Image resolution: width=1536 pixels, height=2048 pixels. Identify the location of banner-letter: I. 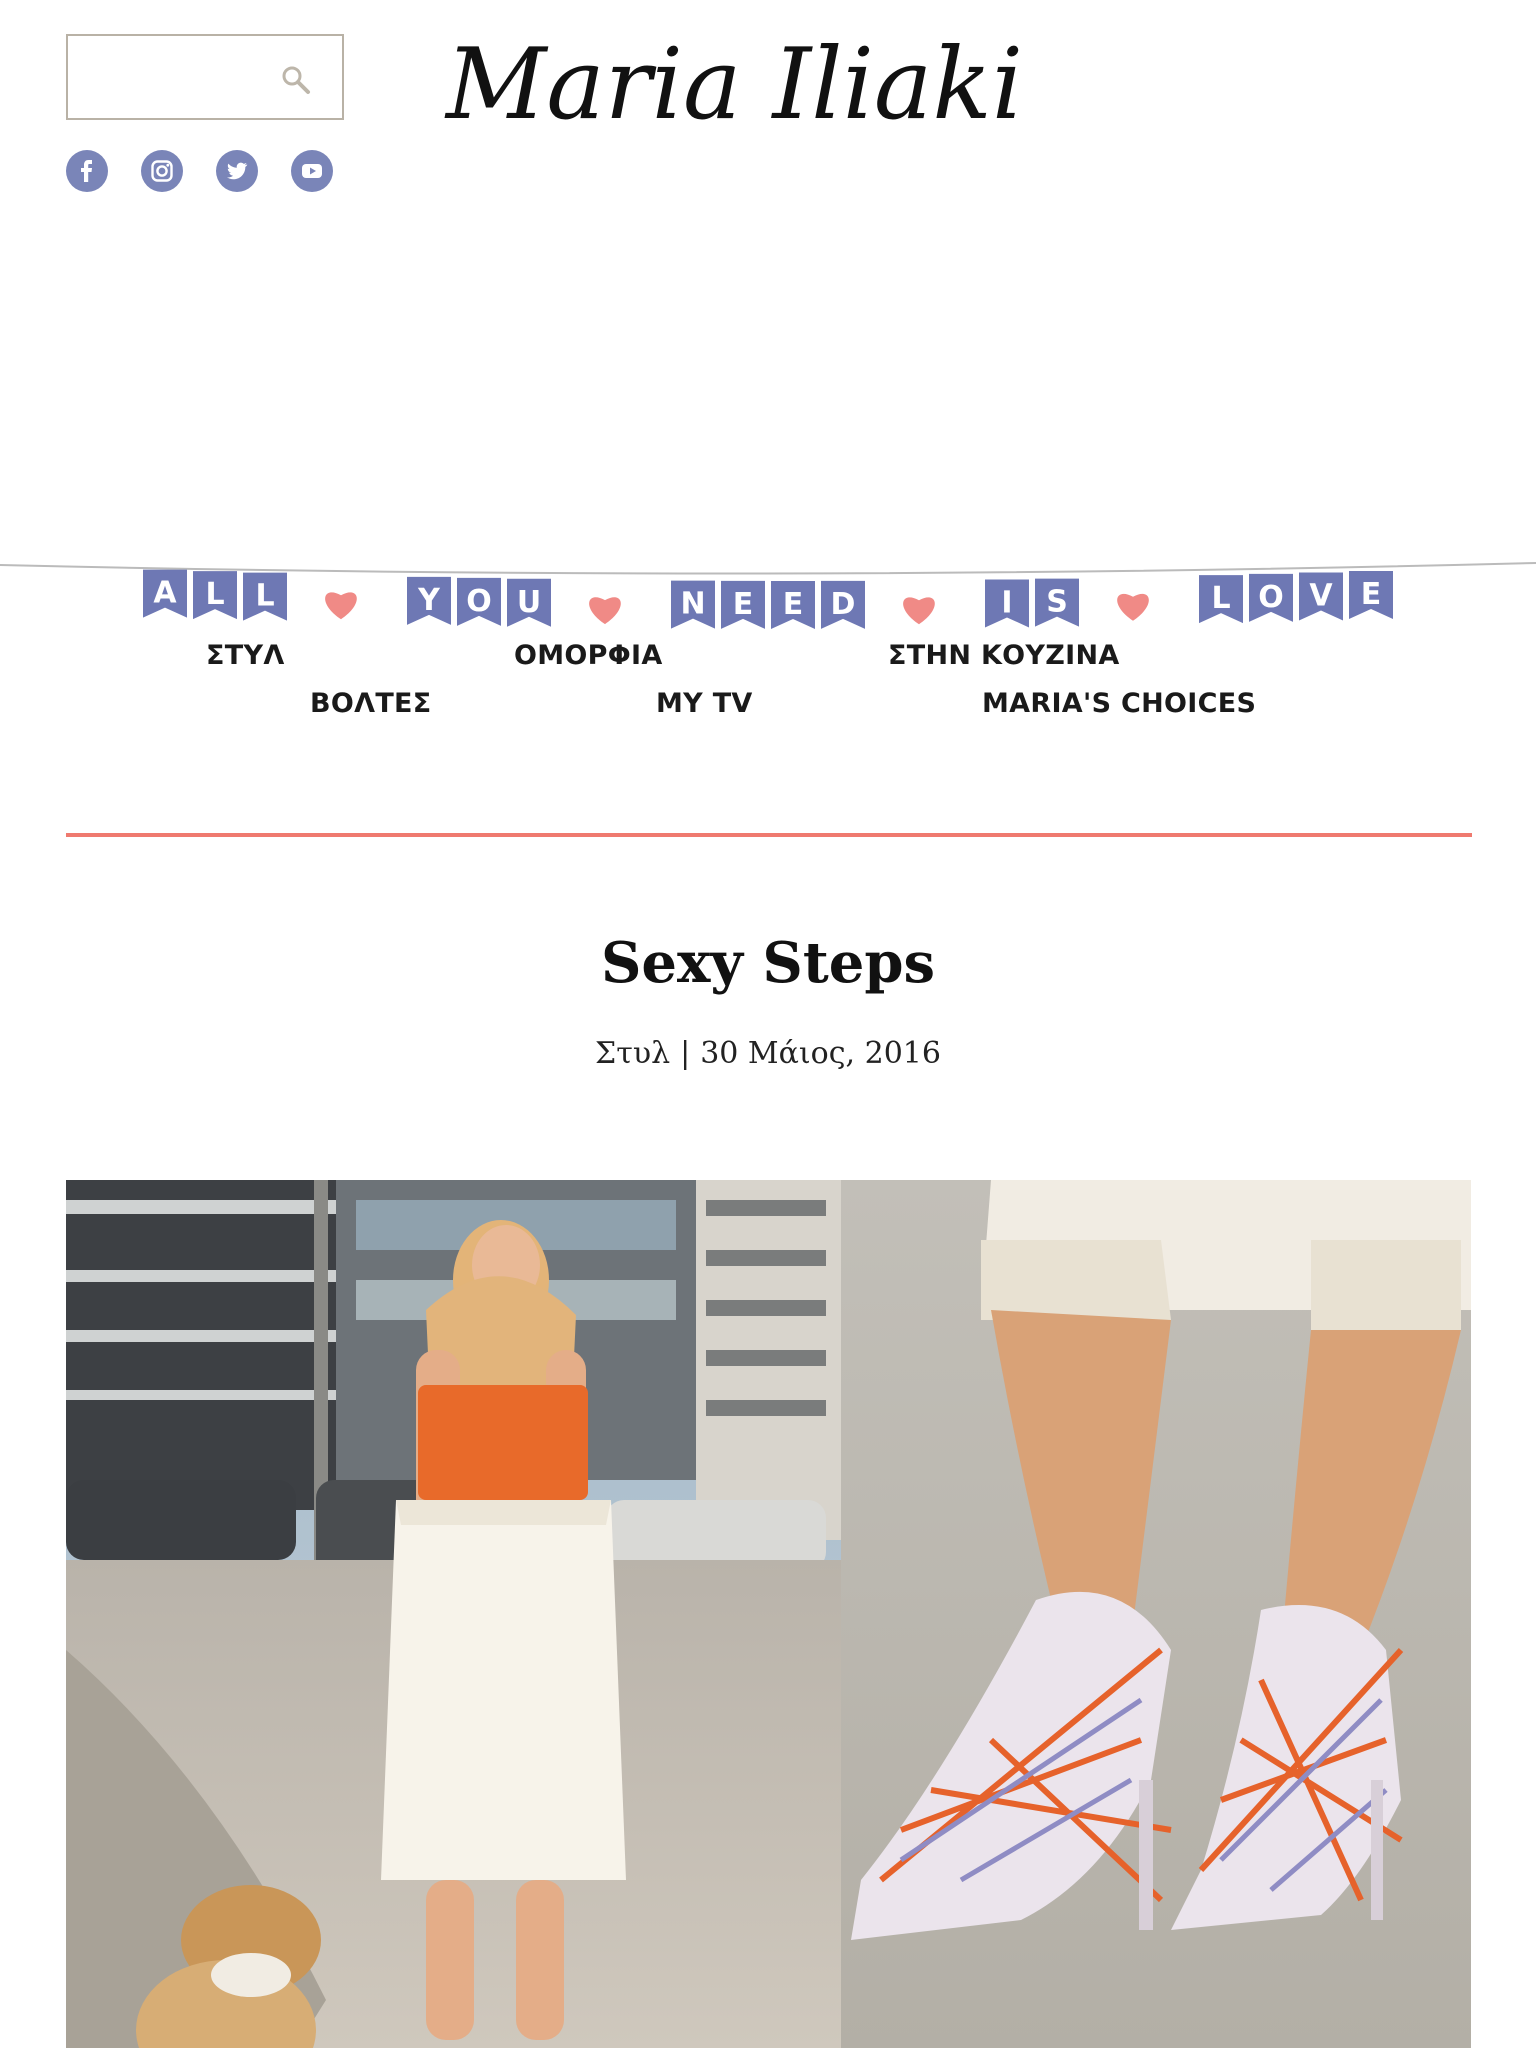
(1006, 602).